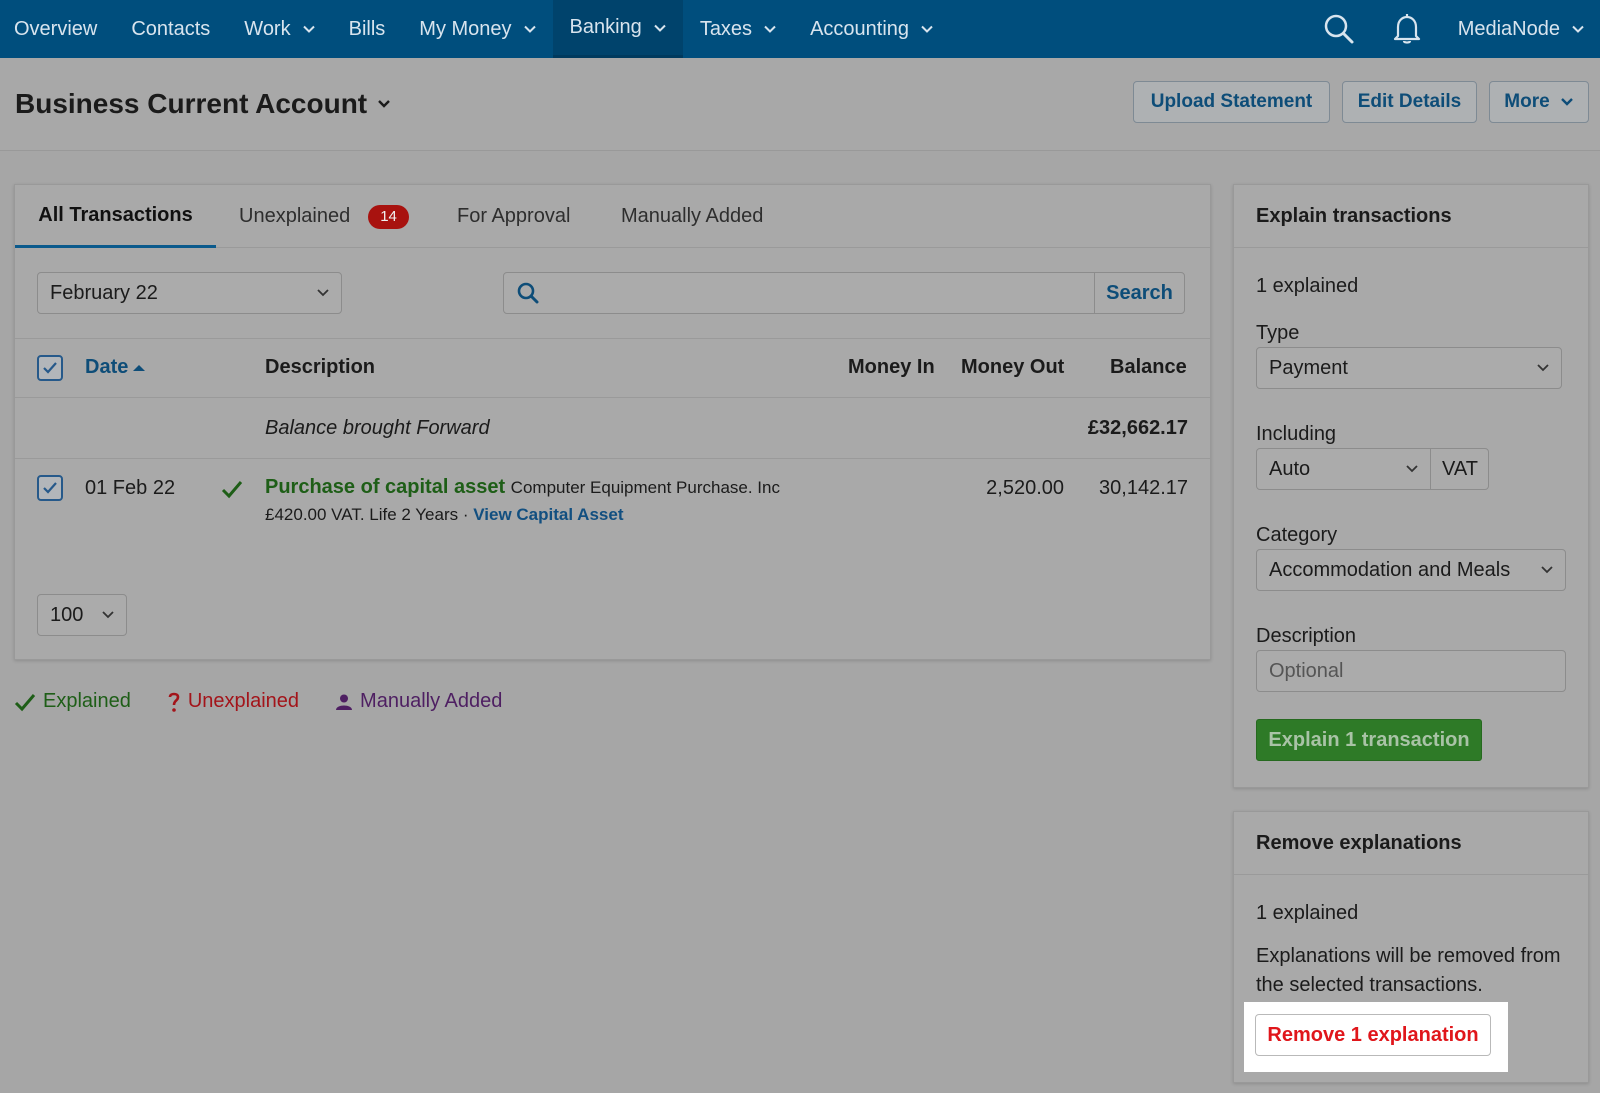 Image resolution: width=1600 pixels, height=1093 pixels. What do you see at coordinates (67, 614) in the screenshot?
I see `per-page-value: 100` at bounding box center [67, 614].